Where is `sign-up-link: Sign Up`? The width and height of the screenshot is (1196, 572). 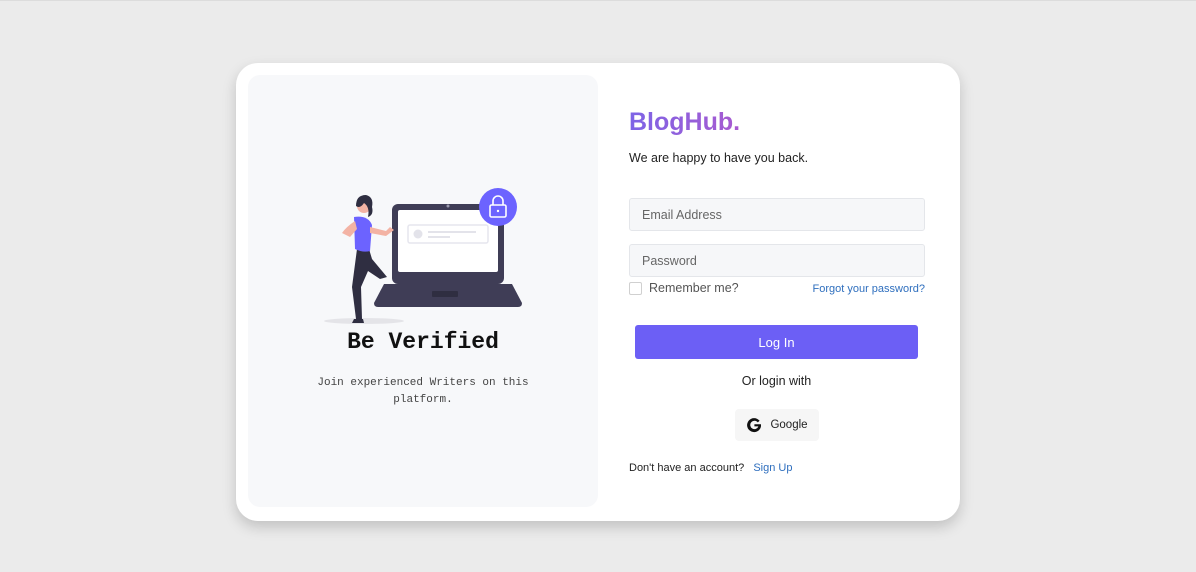 sign-up-link: Sign Up is located at coordinates (772, 468).